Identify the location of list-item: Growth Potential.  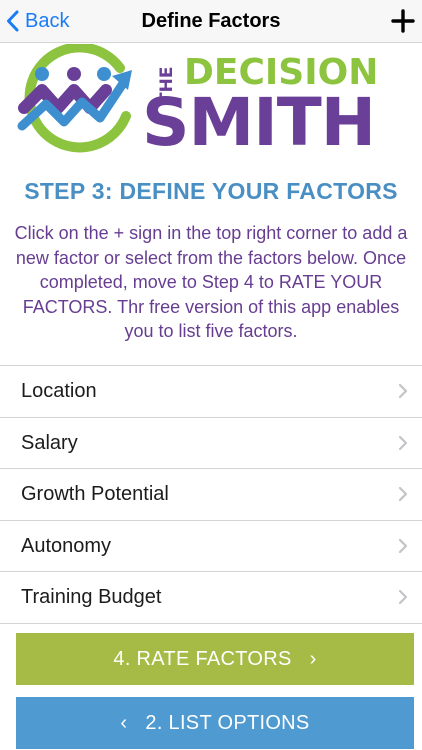
(211, 495).